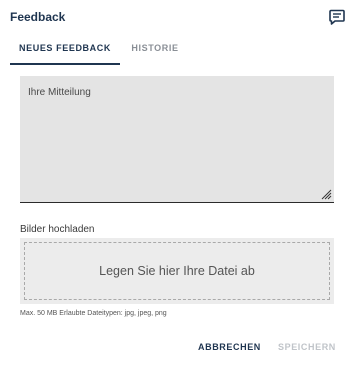 This screenshot has width=355, height=378. I want to click on feedback-icon, so click(337, 17).